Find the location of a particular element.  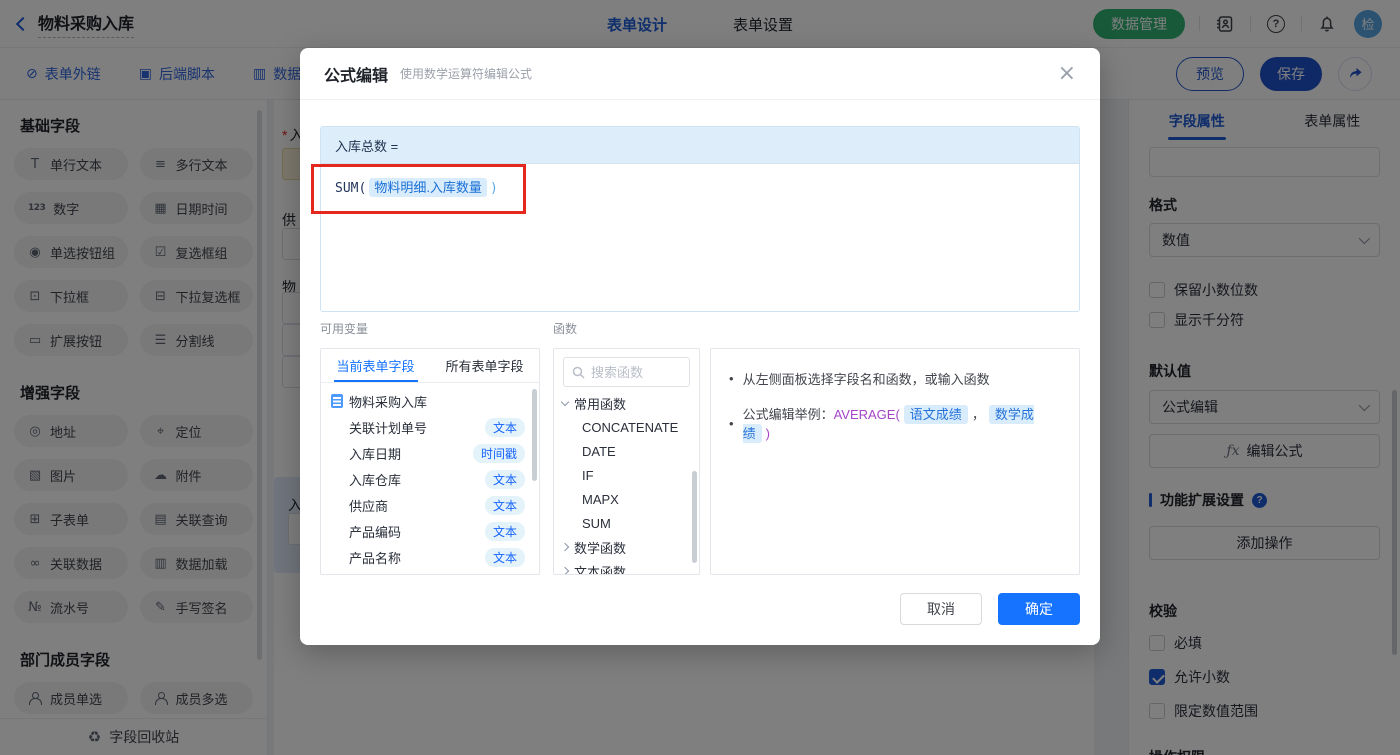

formula-editor-box: 入库总数 = SUM(物料明细.入库数量) is located at coordinates (700, 219).